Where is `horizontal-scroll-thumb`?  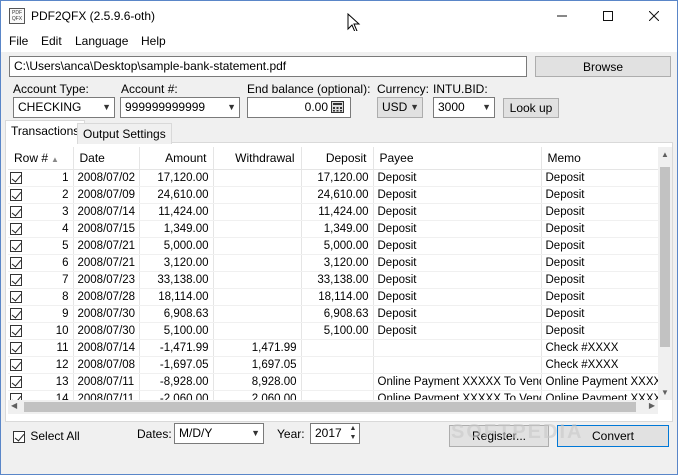
horizontal-scroll-thumb is located at coordinates (330, 407).